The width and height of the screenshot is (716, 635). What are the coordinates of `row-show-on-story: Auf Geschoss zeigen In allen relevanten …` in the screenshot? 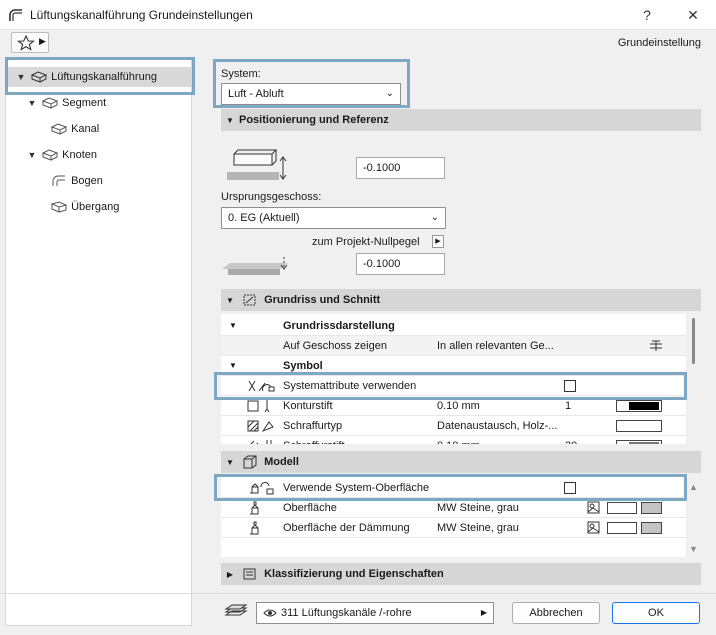 It's located at (453, 346).